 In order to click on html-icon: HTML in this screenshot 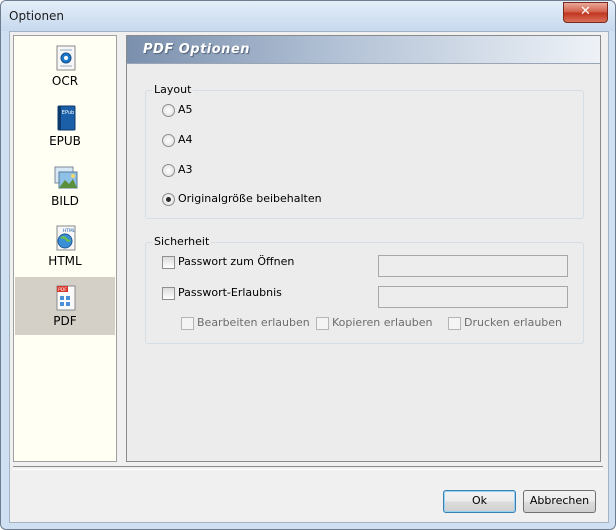, I will do `click(66, 238)`.